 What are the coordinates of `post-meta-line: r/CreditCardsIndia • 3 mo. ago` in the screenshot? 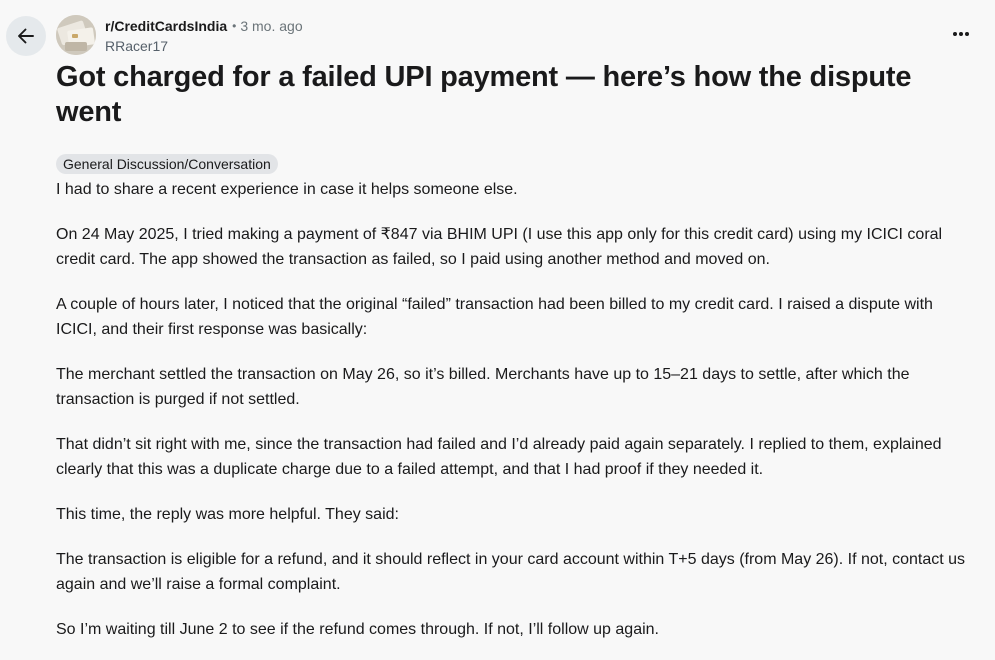 It's located at (204, 26).